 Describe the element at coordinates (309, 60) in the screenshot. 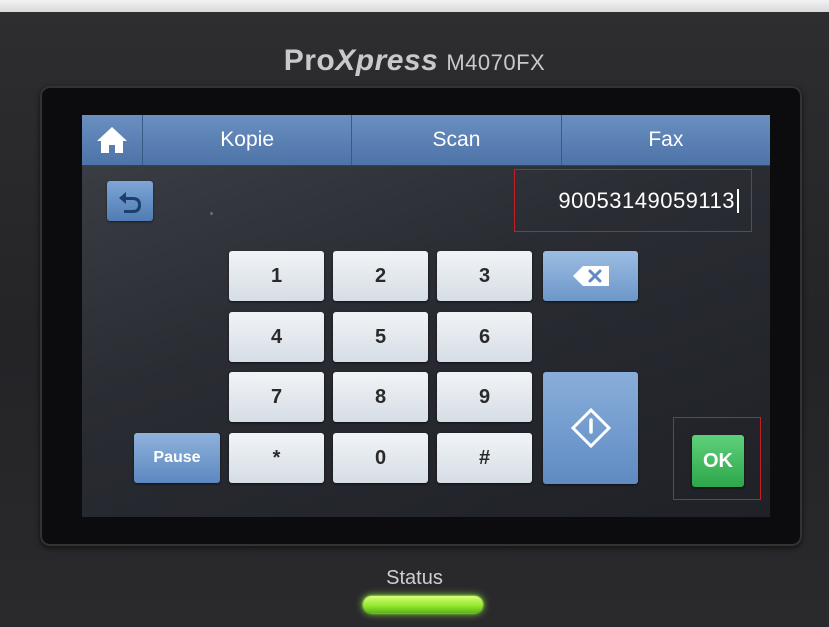

I see `brand-pro-text: Pro` at that location.